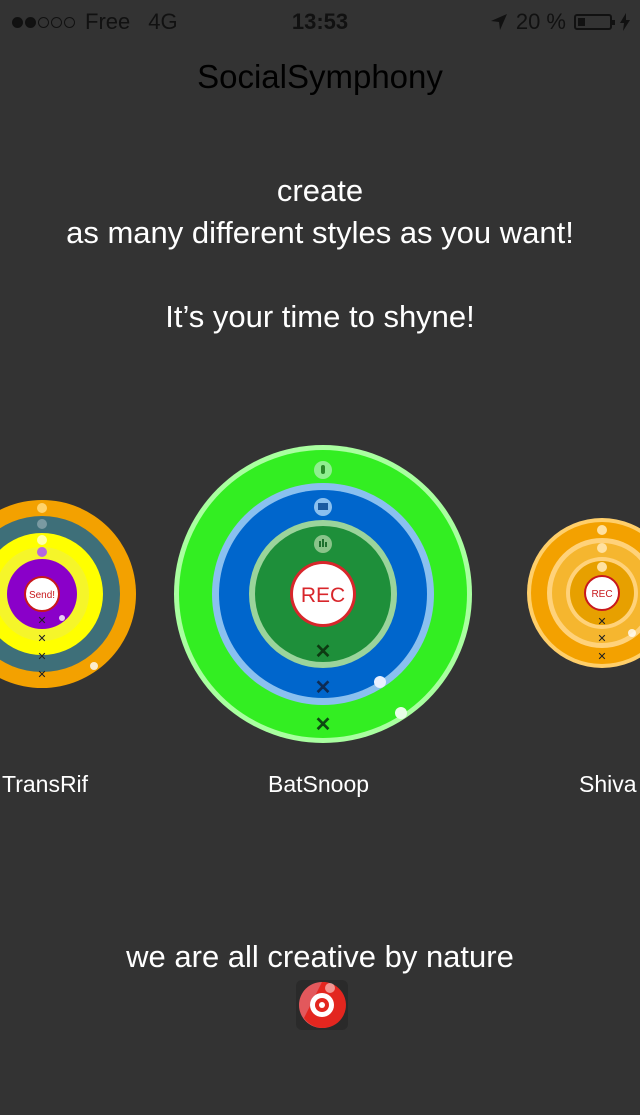 The image size is (640, 1115). Describe the element at coordinates (41, 621) in the screenshot. I see `transrif-close-icon: ✕` at that location.